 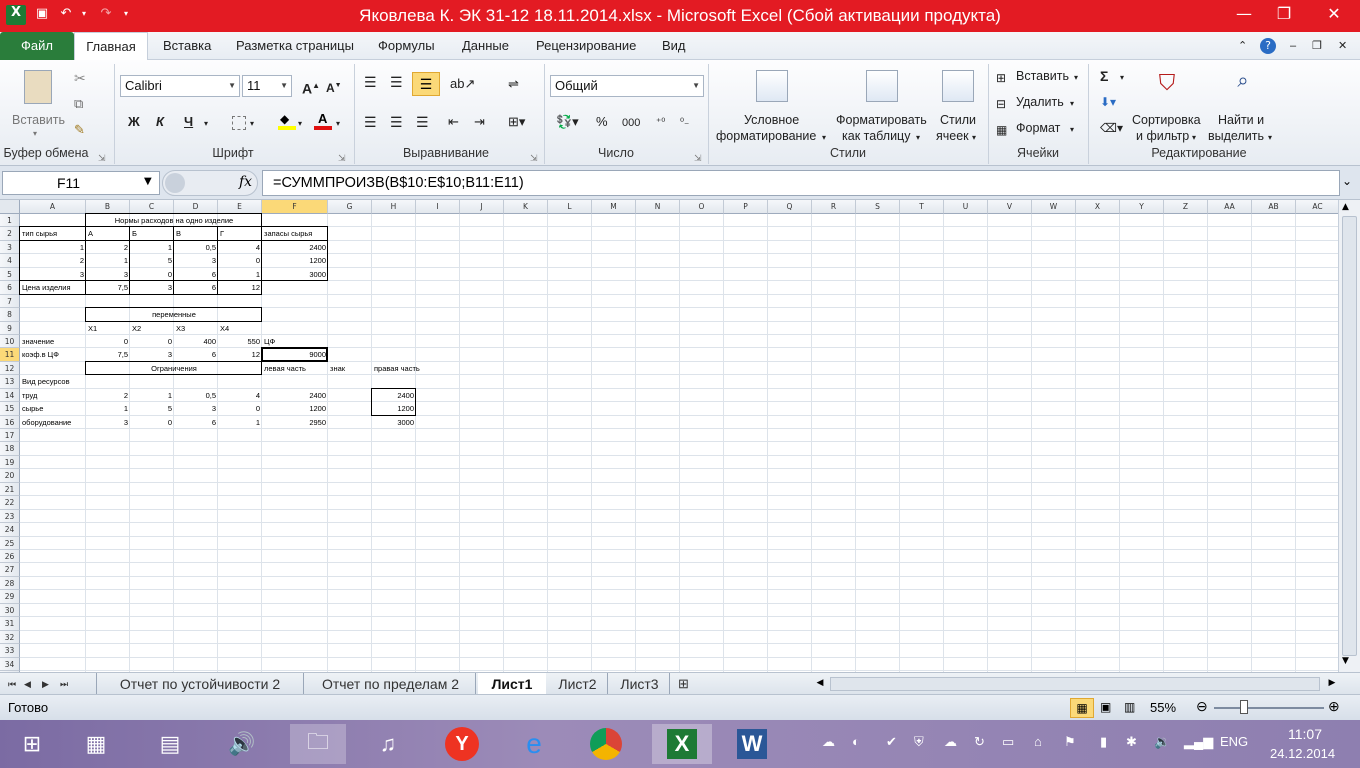 What do you see at coordinates (370, 122) in the screenshot?
I see `align-left-icon: ☰` at bounding box center [370, 122].